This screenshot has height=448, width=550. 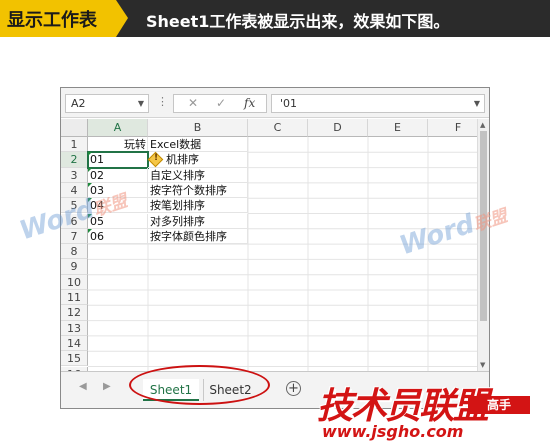 I want to click on row-header-9: 9, so click(x=74, y=267).